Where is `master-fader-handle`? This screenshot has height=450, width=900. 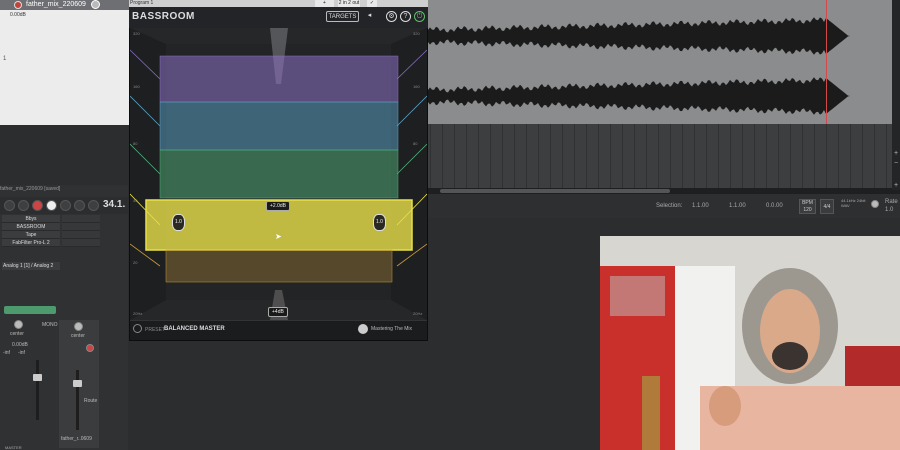
master-fader-handle is located at coordinates (77, 383).